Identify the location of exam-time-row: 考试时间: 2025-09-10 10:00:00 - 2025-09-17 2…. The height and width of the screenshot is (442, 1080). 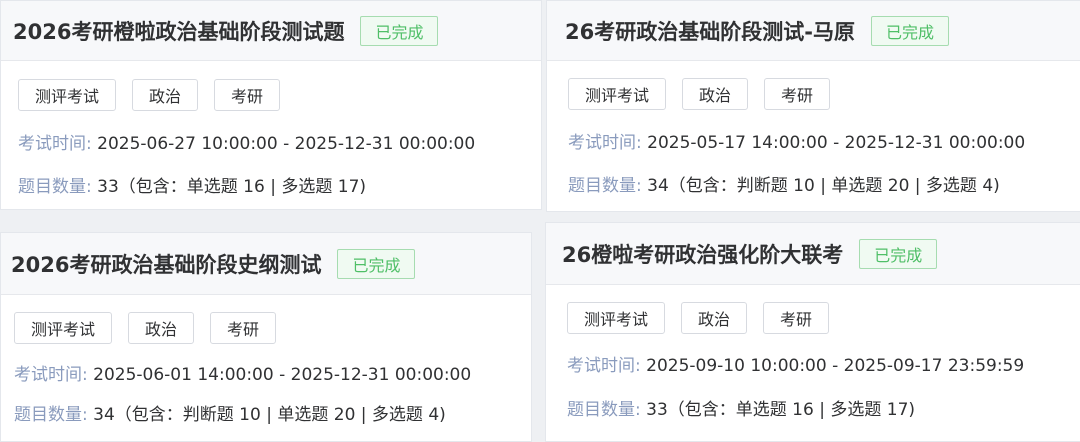
(795, 363).